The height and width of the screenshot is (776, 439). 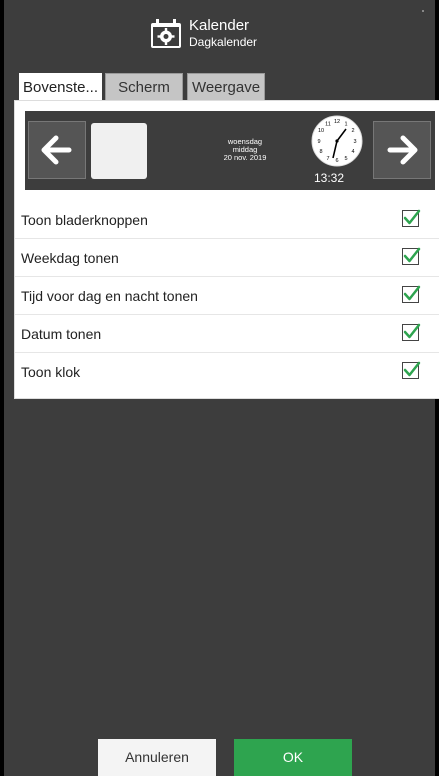 I want to click on arrow-right-icon, so click(x=402, y=150).